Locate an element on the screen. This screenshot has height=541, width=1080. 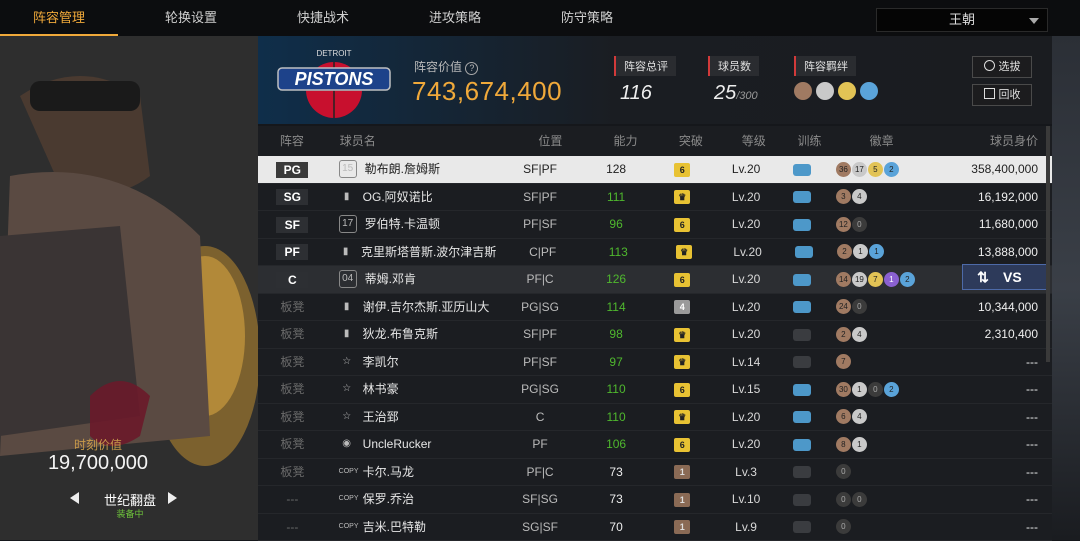
badges-cell: 240 is located at coordinates (877, 307).